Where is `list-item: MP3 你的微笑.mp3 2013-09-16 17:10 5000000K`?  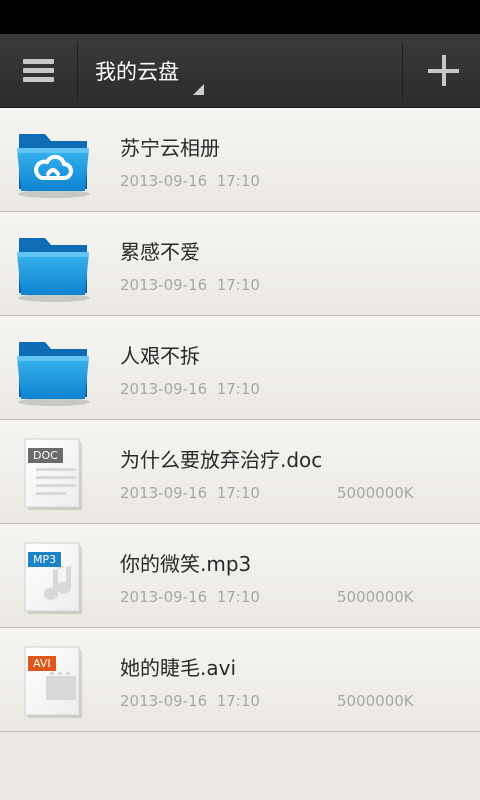
list-item: MP3 你的微笑.mp3 2013-09-16 17:10 5000000K is located at coordinates (240, 576).